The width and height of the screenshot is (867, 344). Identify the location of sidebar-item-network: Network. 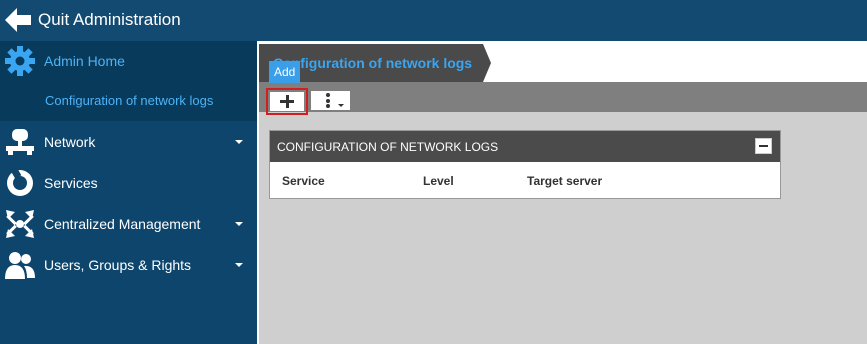
(128, 142).